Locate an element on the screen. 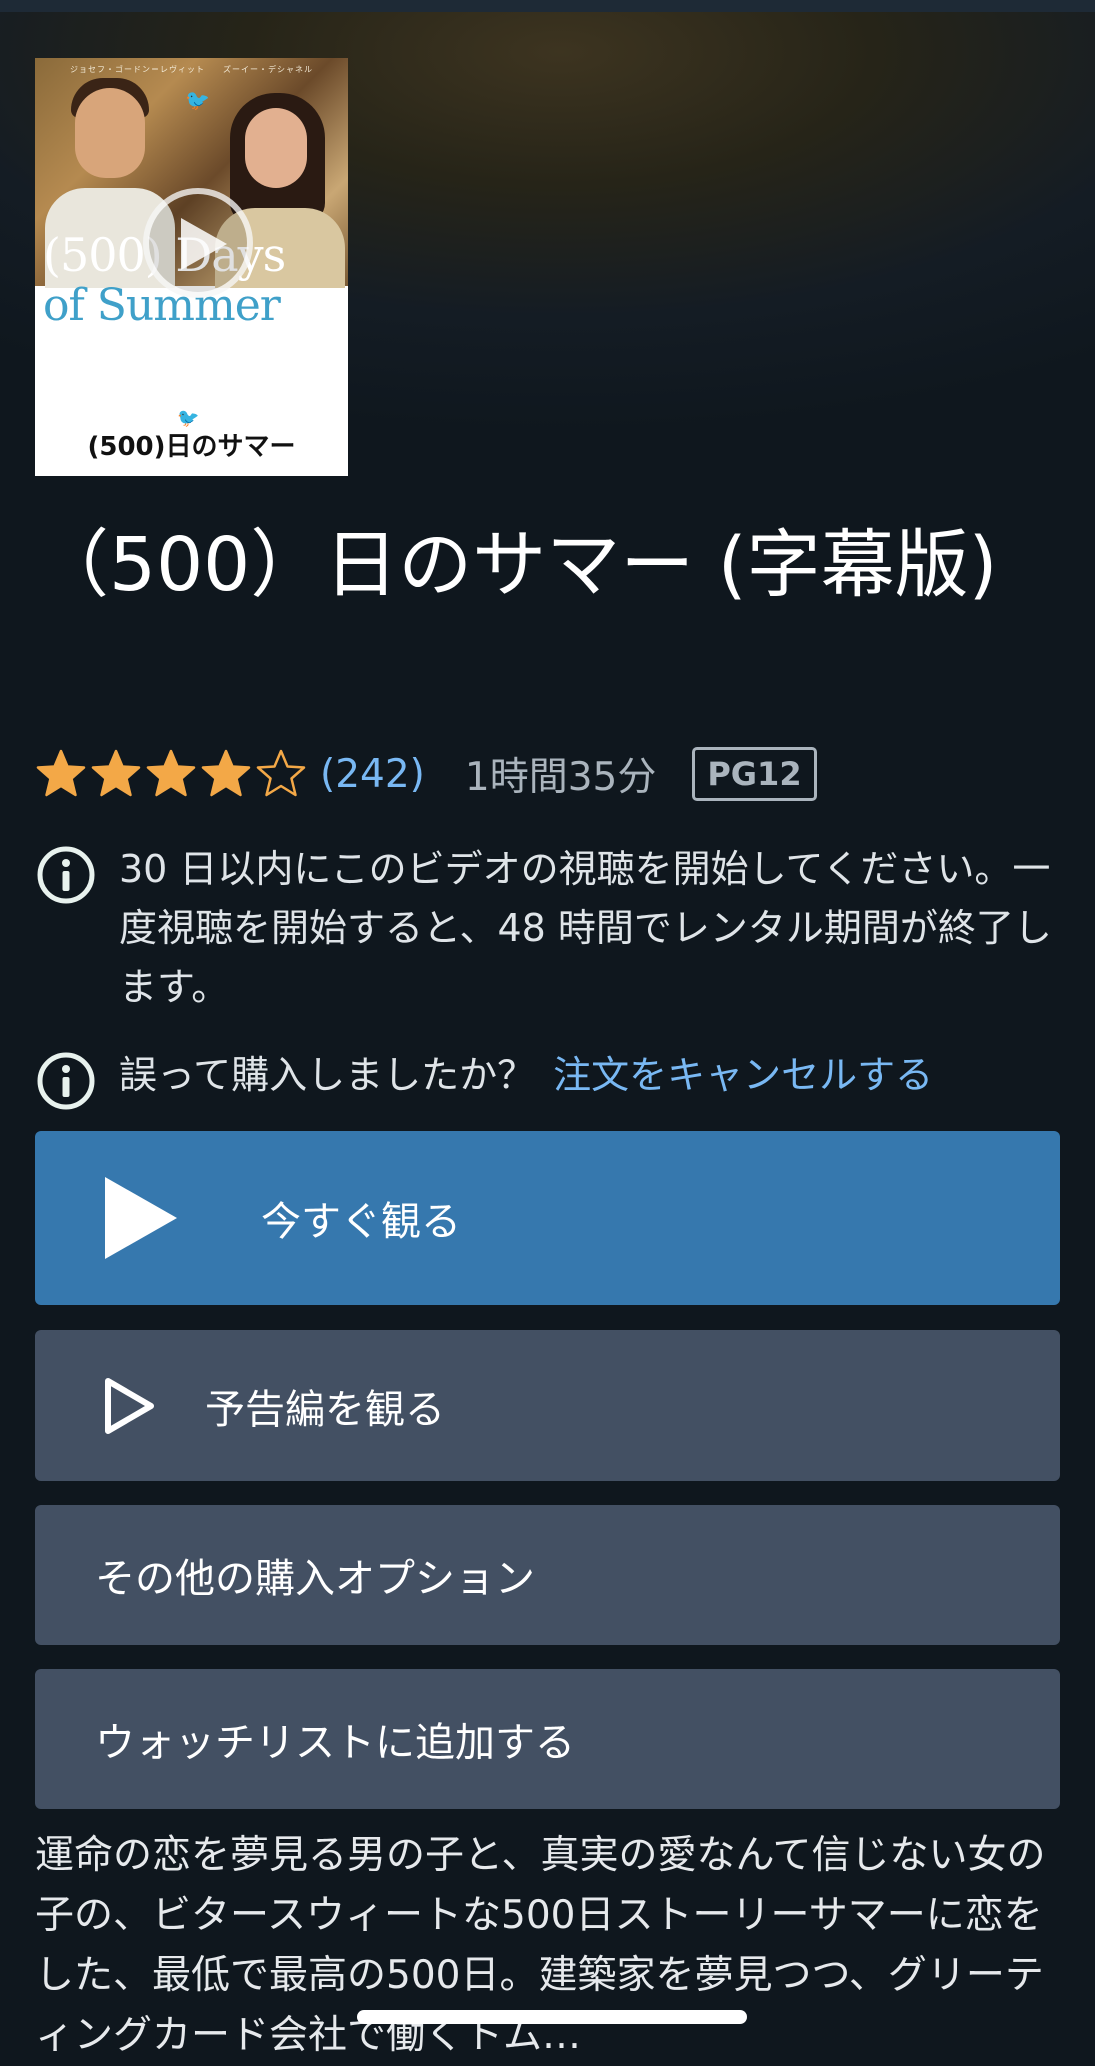  poster-figure-right-face is located at coordinates (276, 148).